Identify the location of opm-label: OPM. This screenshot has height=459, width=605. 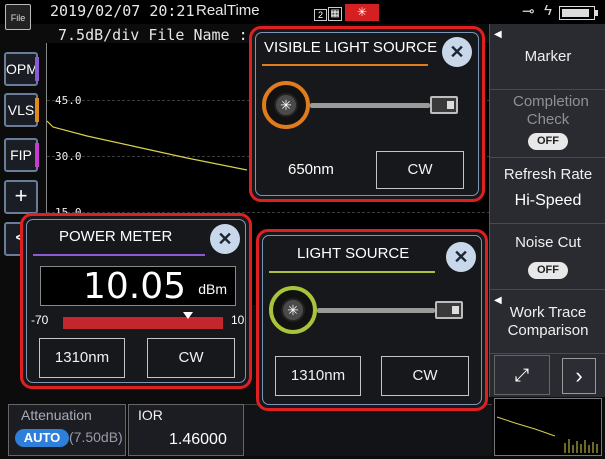
(22, 69).